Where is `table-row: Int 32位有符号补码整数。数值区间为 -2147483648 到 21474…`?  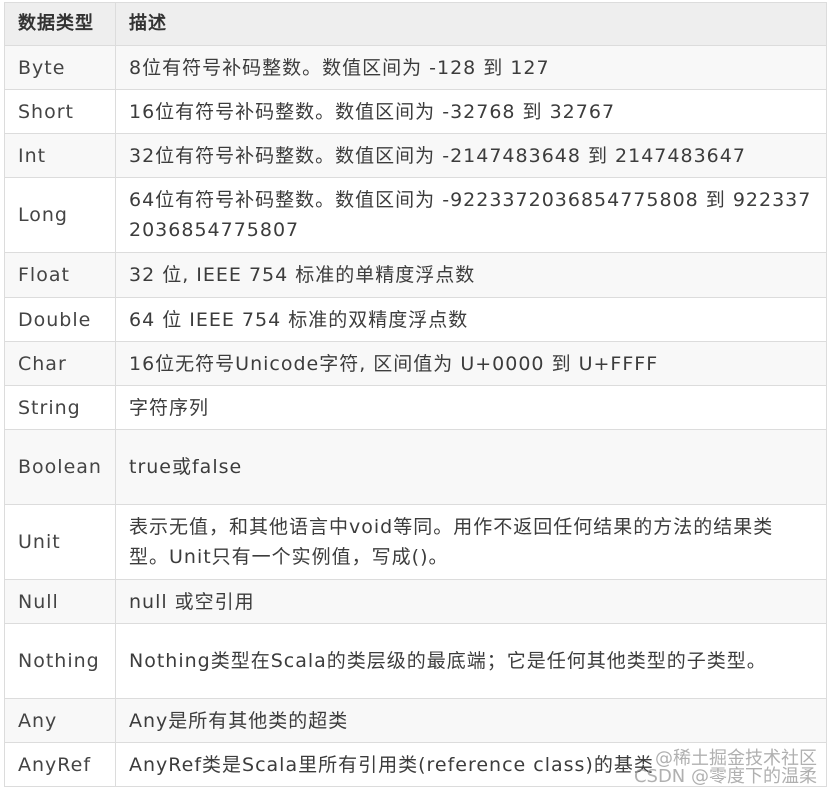 table-row: Int 32位有符号补码整数。数值区间为 -2147483648 到 21474… is located at coordinates (415, 155).